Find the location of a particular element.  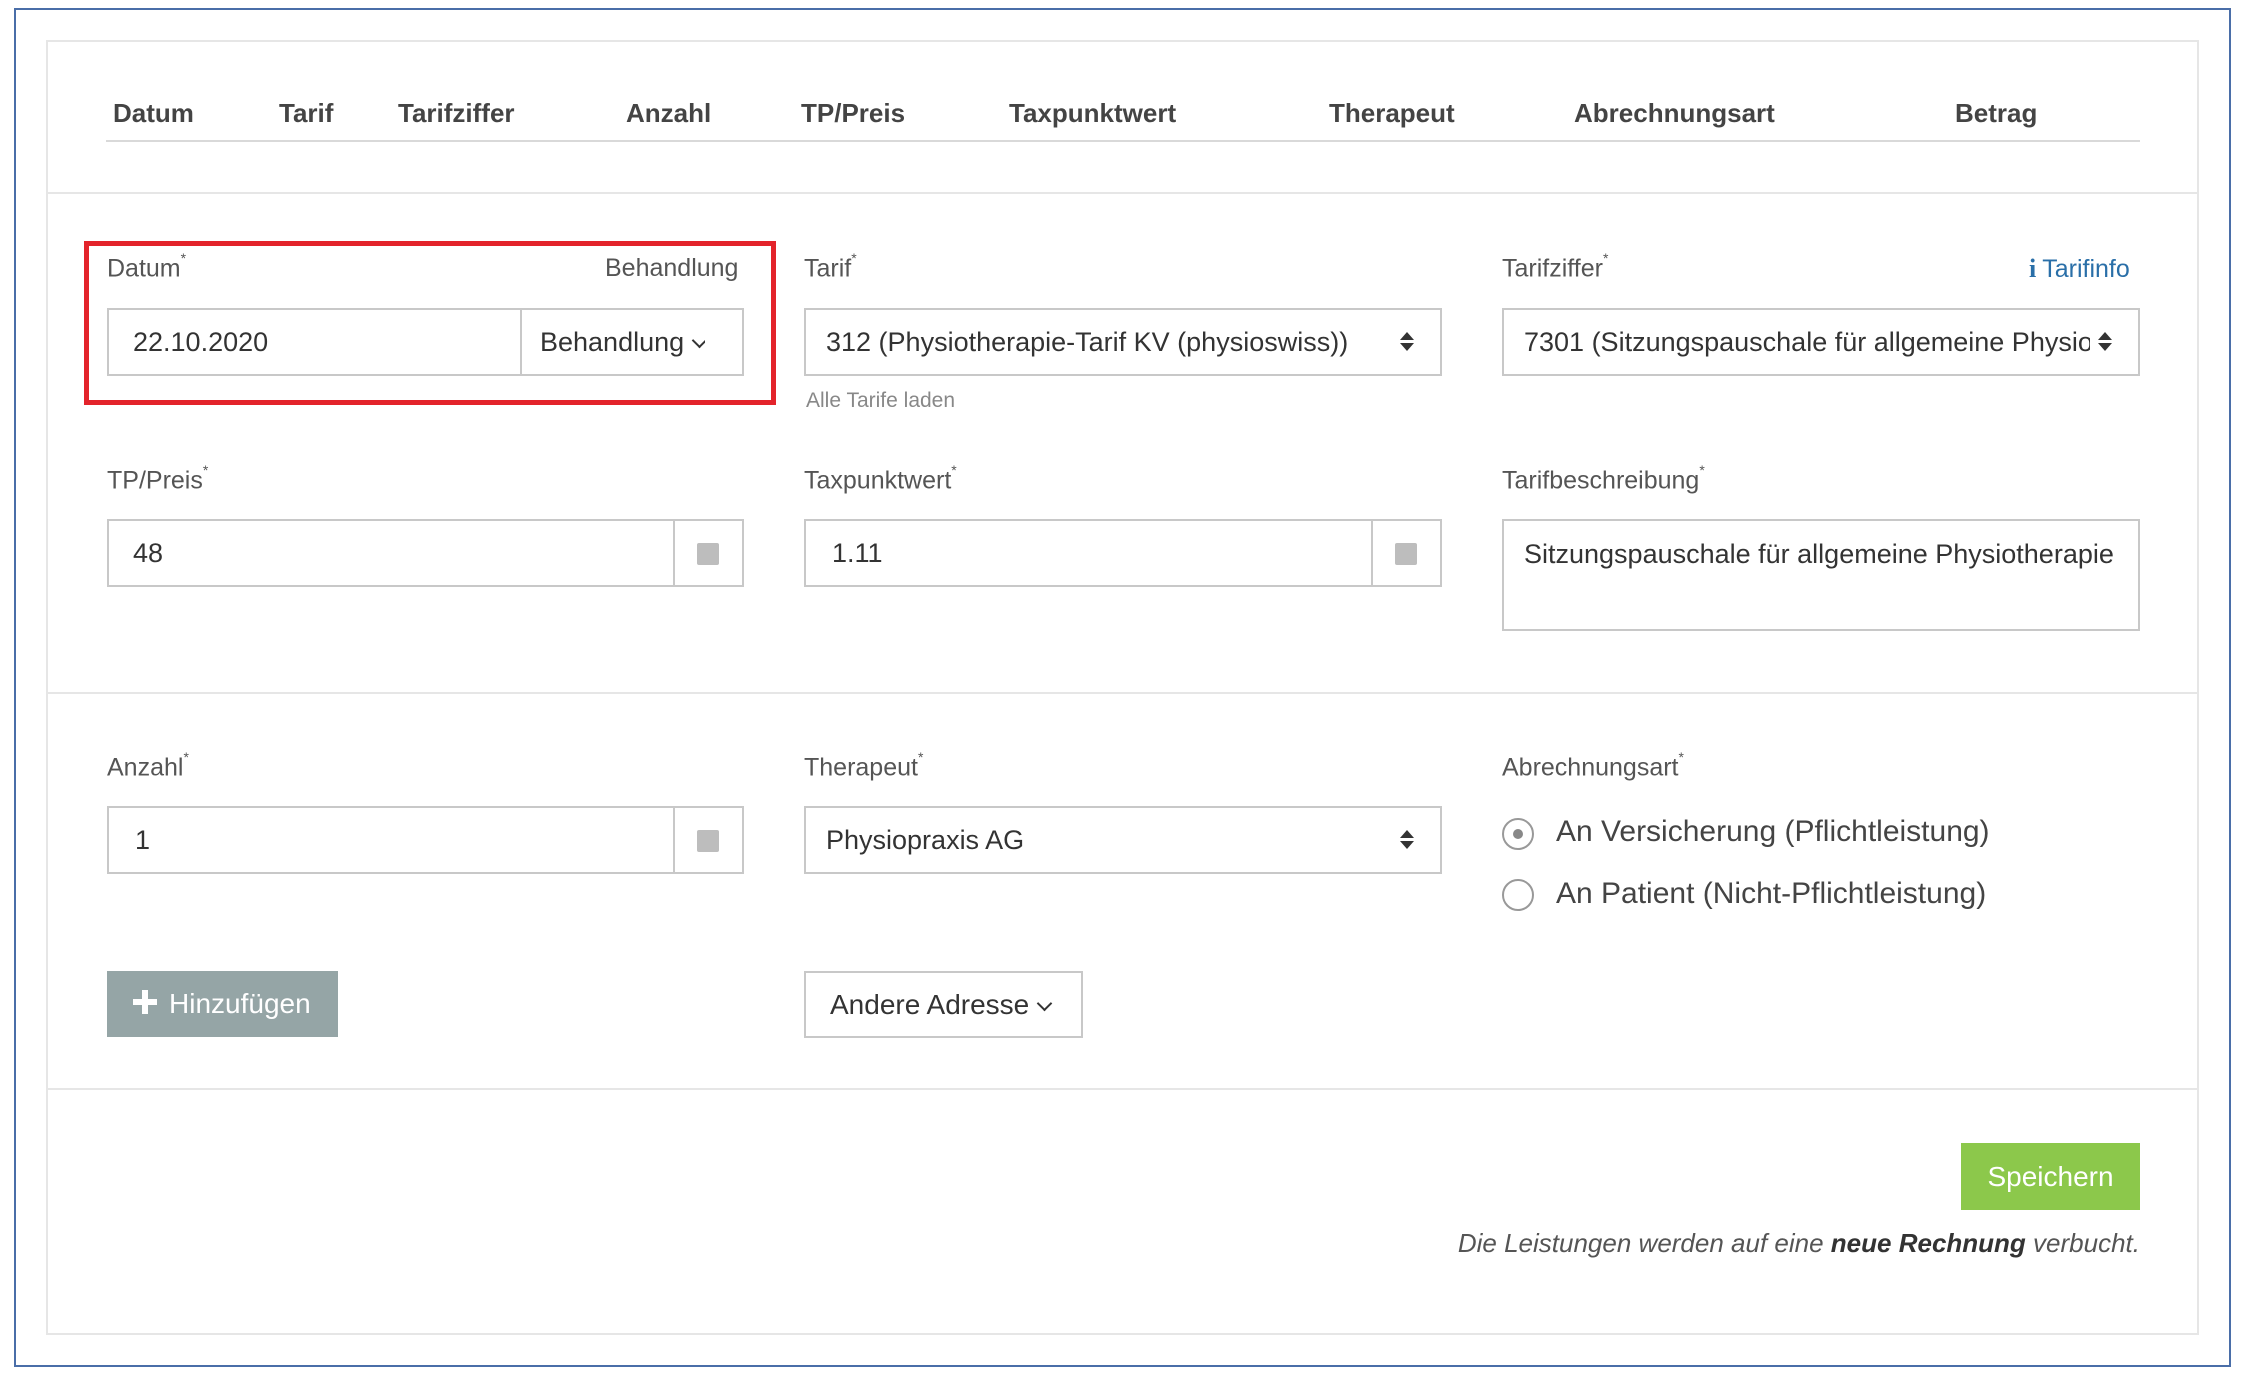

taxpunktwert-lock-button is located at coordinates (1405, 553).